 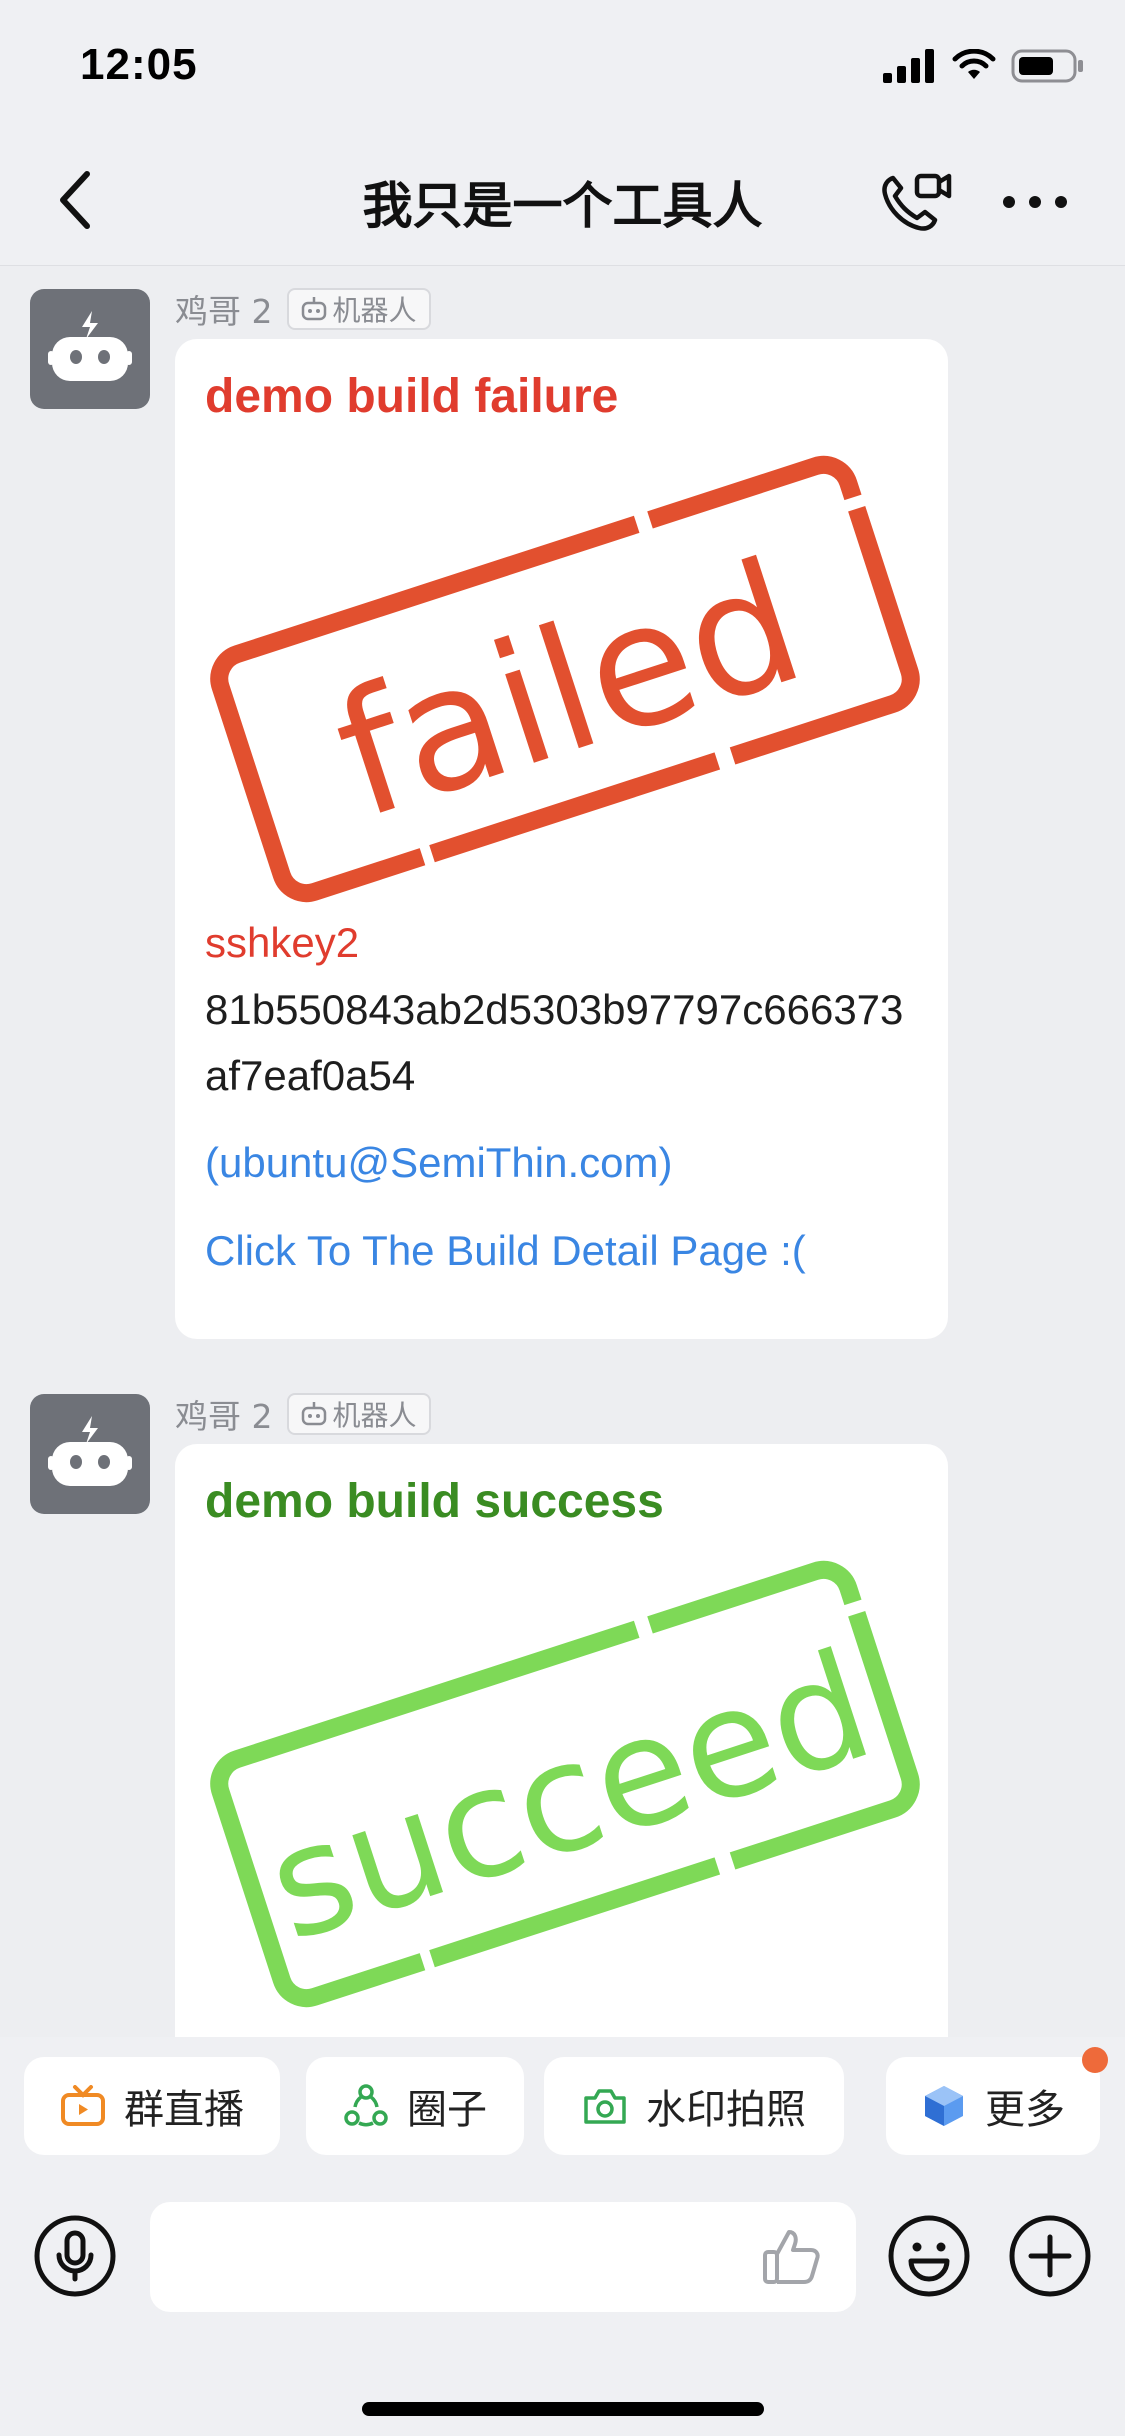 I want to click on home-indicator, so click(x=563, y=2409).